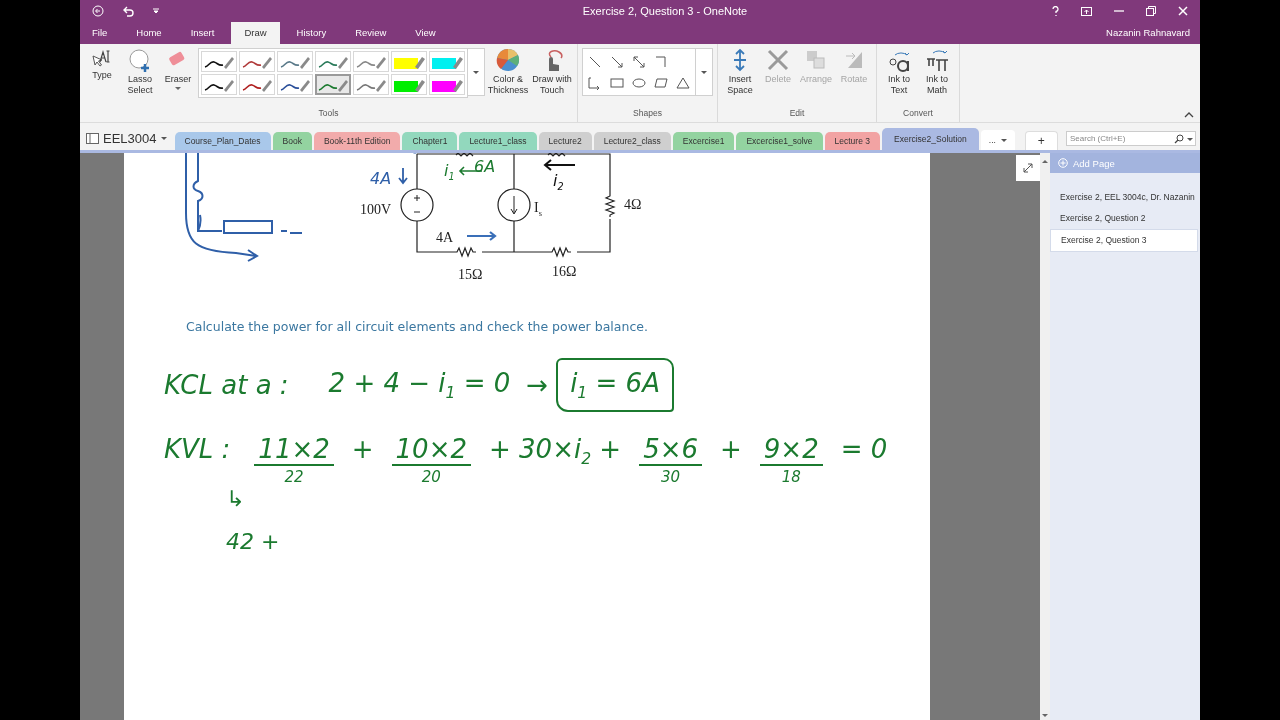 The width and height of the screenshot is (1280, 720). What do you see at coordinates (740, 72) in the screenshot?
I see `edit-button: Insert Space` at bounding box center [740, 72].